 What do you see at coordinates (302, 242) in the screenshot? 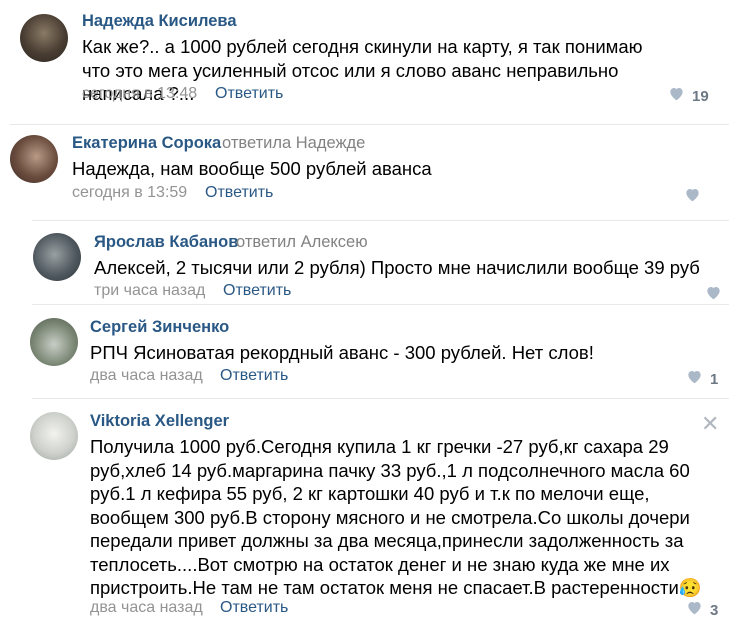
I see `reply-to: ответил Алексею` at bounding box center [302, 242].